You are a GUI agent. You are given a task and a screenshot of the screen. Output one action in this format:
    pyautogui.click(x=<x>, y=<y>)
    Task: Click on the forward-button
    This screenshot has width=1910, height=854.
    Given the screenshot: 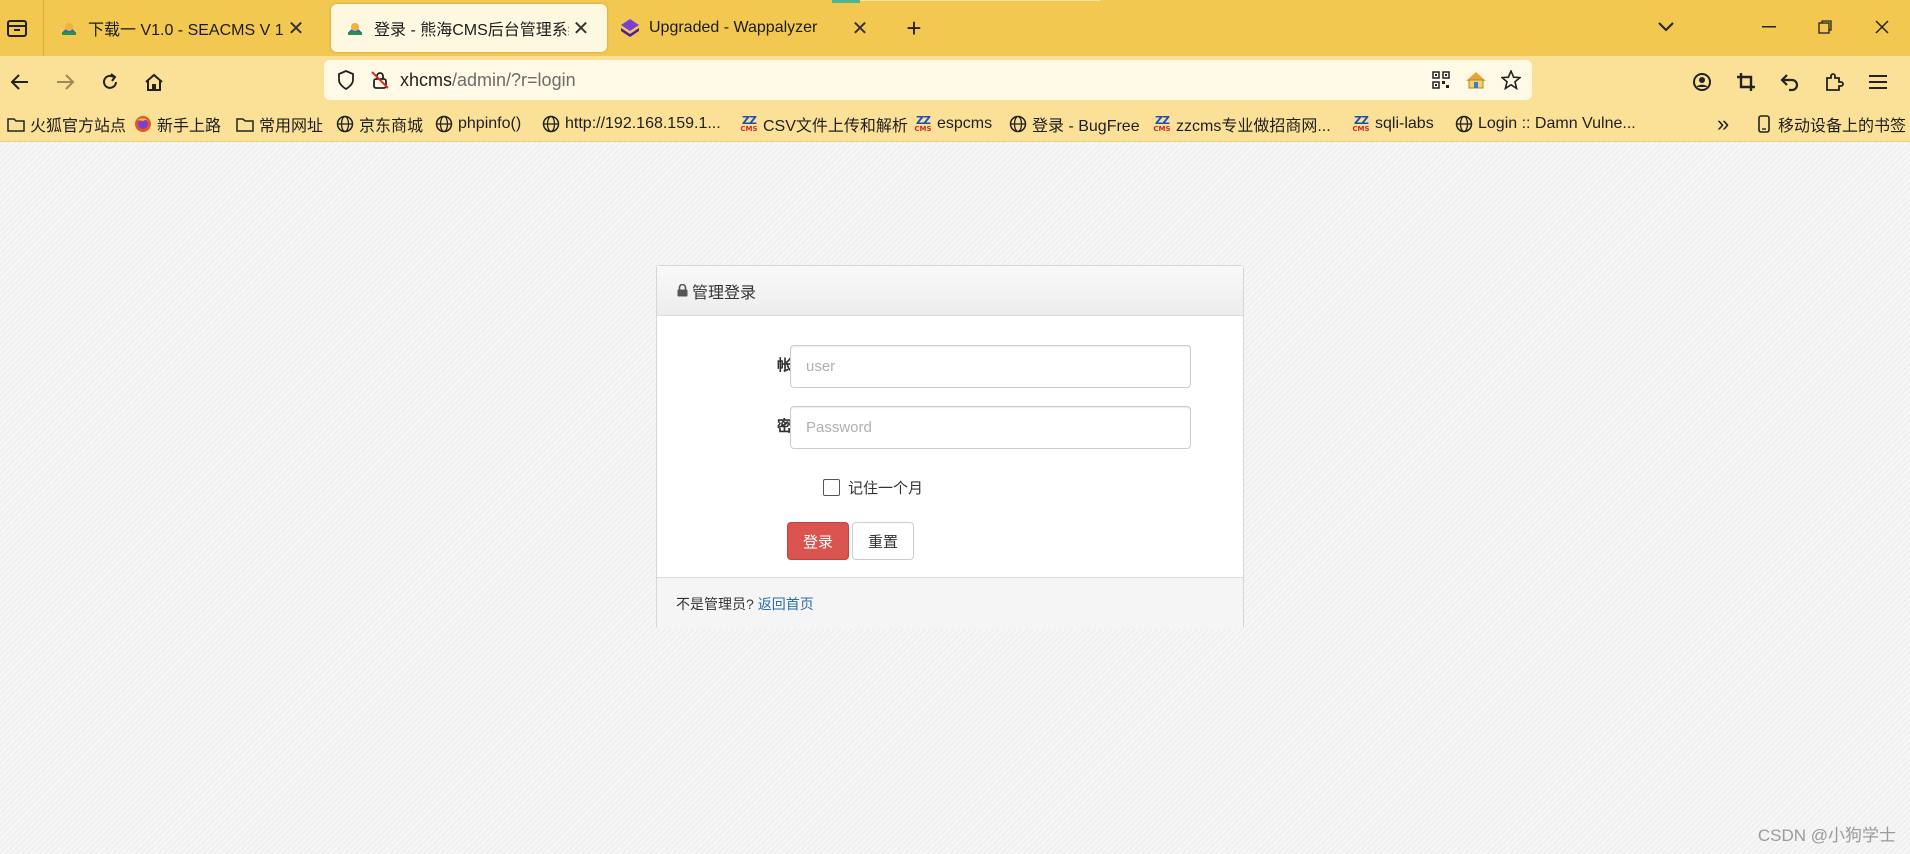 What is the action you would take?
    pyautogui.click(x=65, y=82)
    